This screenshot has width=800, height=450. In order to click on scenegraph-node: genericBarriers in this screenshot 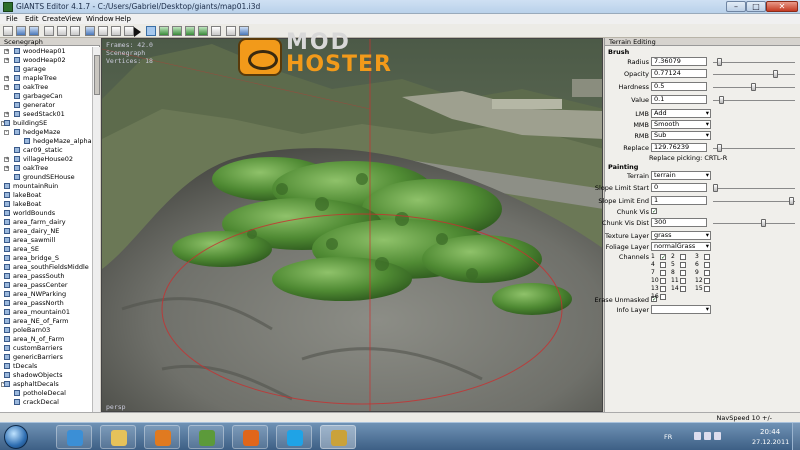, I will do `click(46, 357)`.